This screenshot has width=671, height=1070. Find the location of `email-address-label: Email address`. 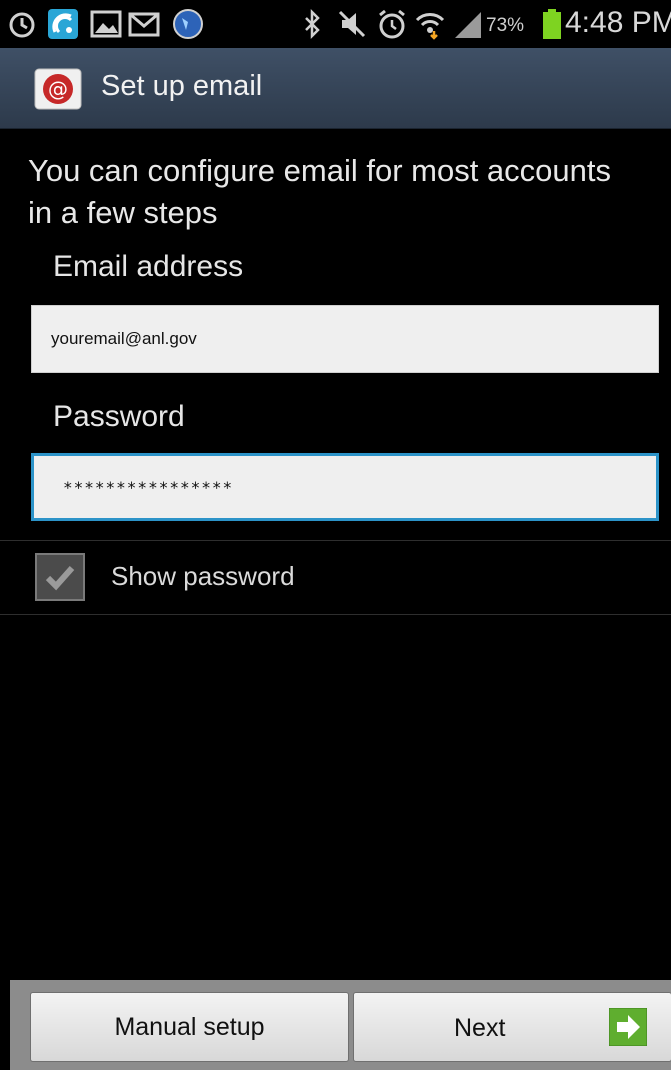

email-address-label: Email address is located at coordinates (148, 266).